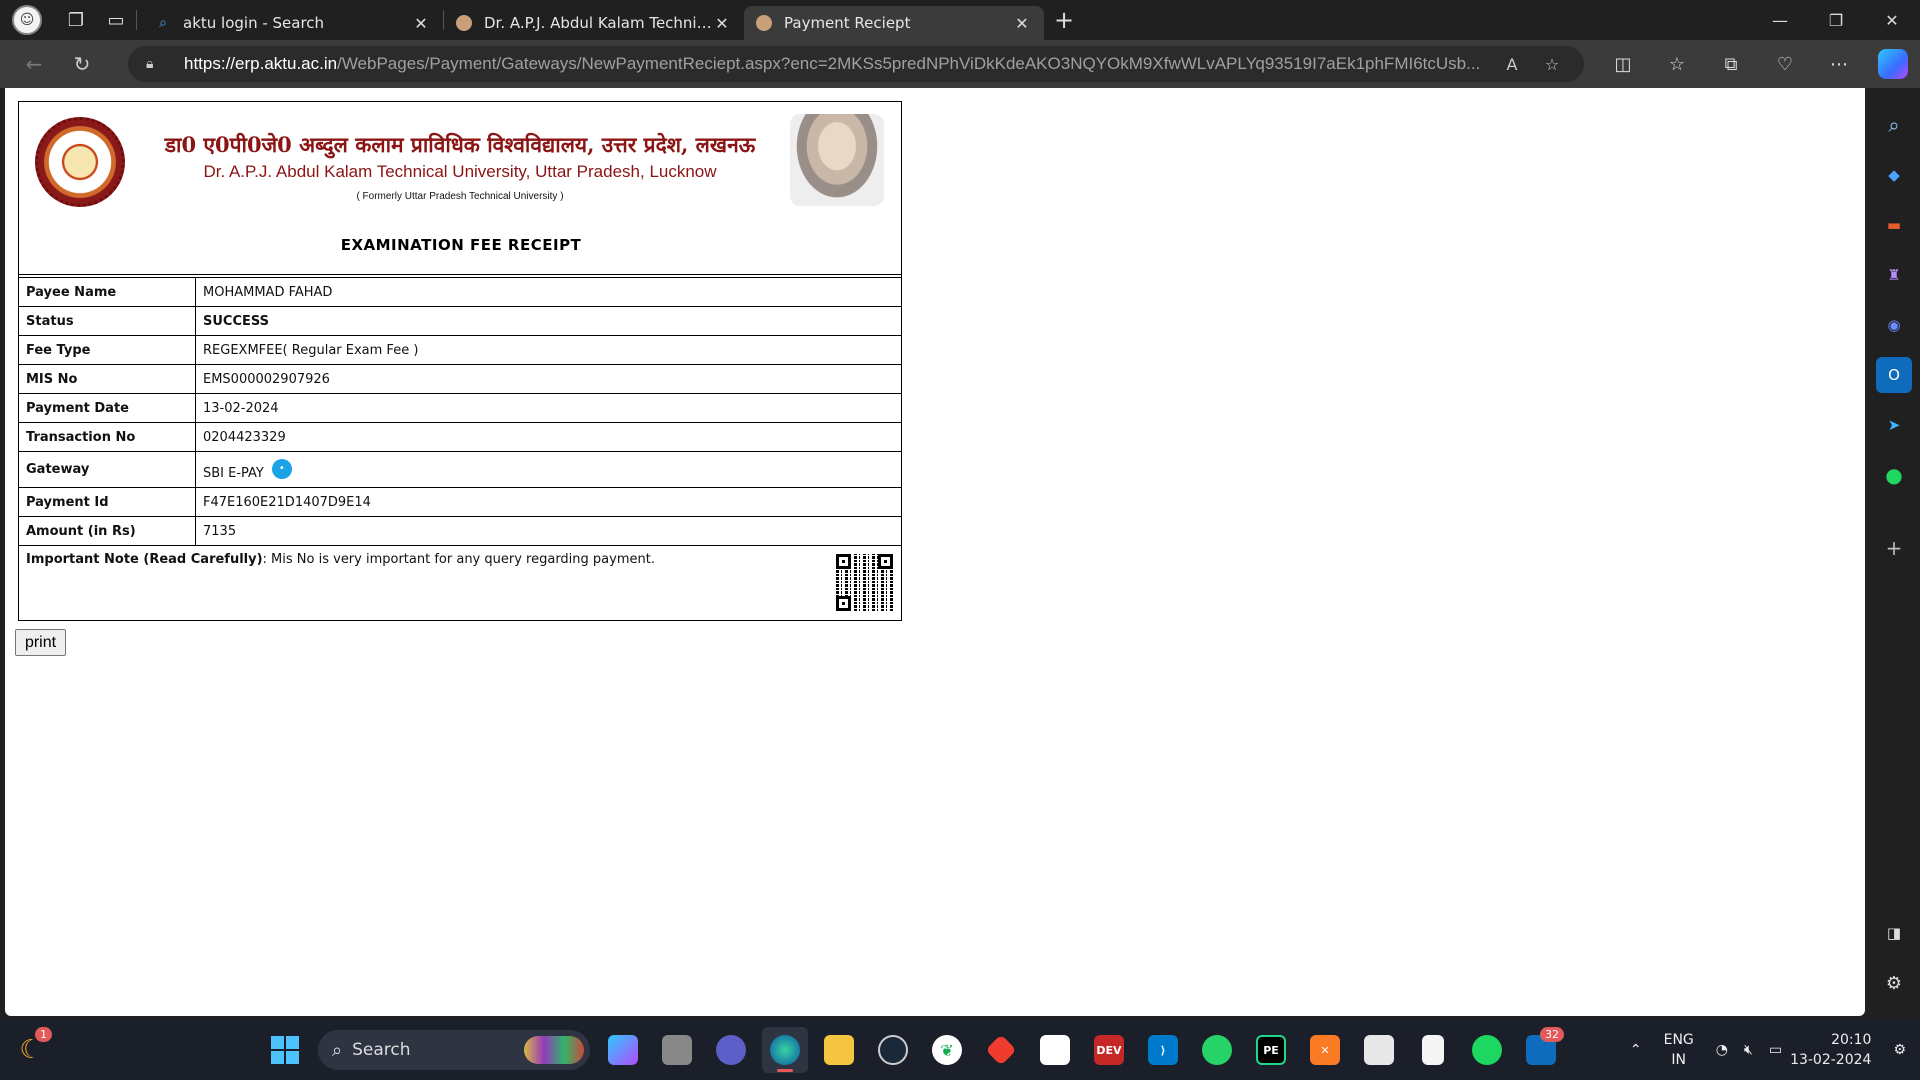 The image size is (1920, 1080). What do you see at coordinates (1839, 64) in the screenshot?
I see `more-icon: ⋯` at bounding box center [1839, 64].